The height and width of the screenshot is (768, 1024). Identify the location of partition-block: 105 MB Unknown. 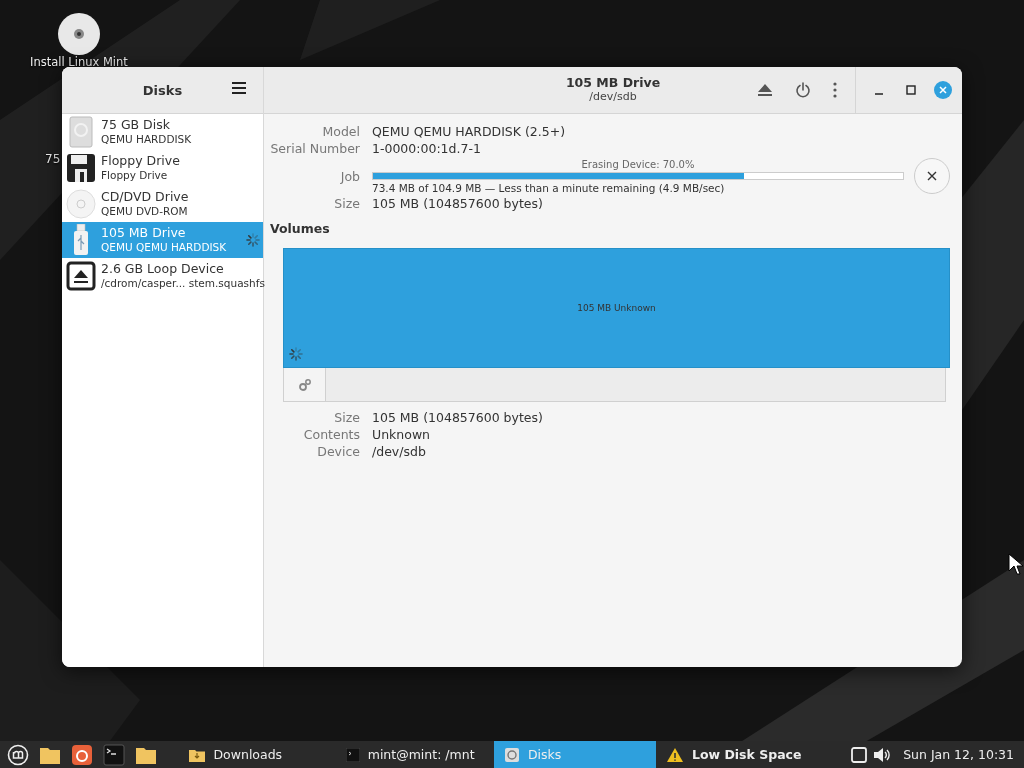
(616, 308).